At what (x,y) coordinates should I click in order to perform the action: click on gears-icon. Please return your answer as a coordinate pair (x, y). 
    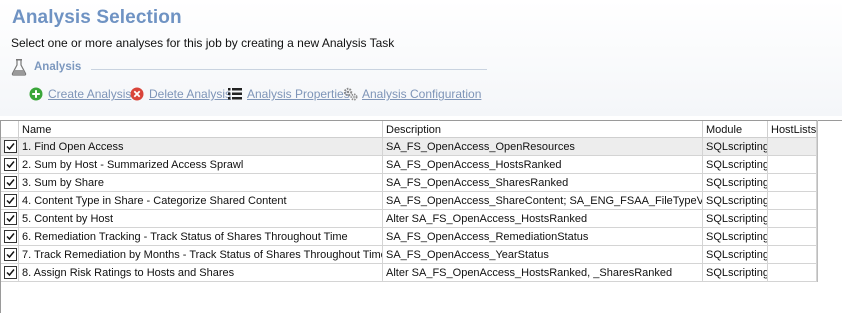
    Looking at the image, I should click on (350, 94).